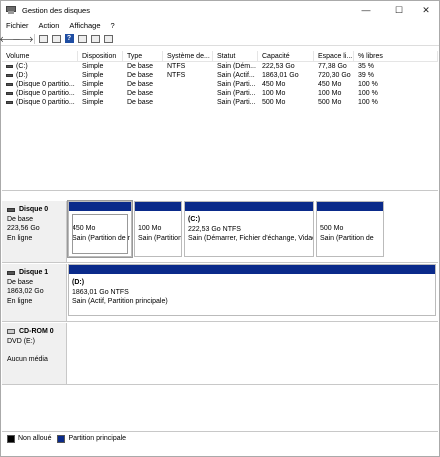 Image resolution: width=440 pixels, height=457 pixels. Describe the element at coordinates (82, 39) in the screenshot. I see `properties-icon` at that location.